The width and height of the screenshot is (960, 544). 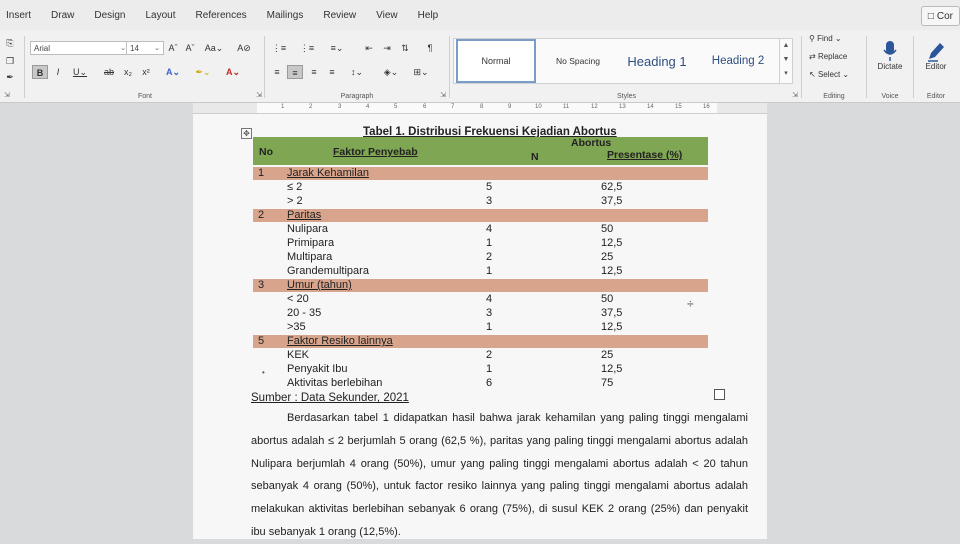 What do you see at coordinates (330, 398) in the screenshot?
I see `table-source: Sumber : Data Sekunder, 2021` at bounding box center [330, 398].